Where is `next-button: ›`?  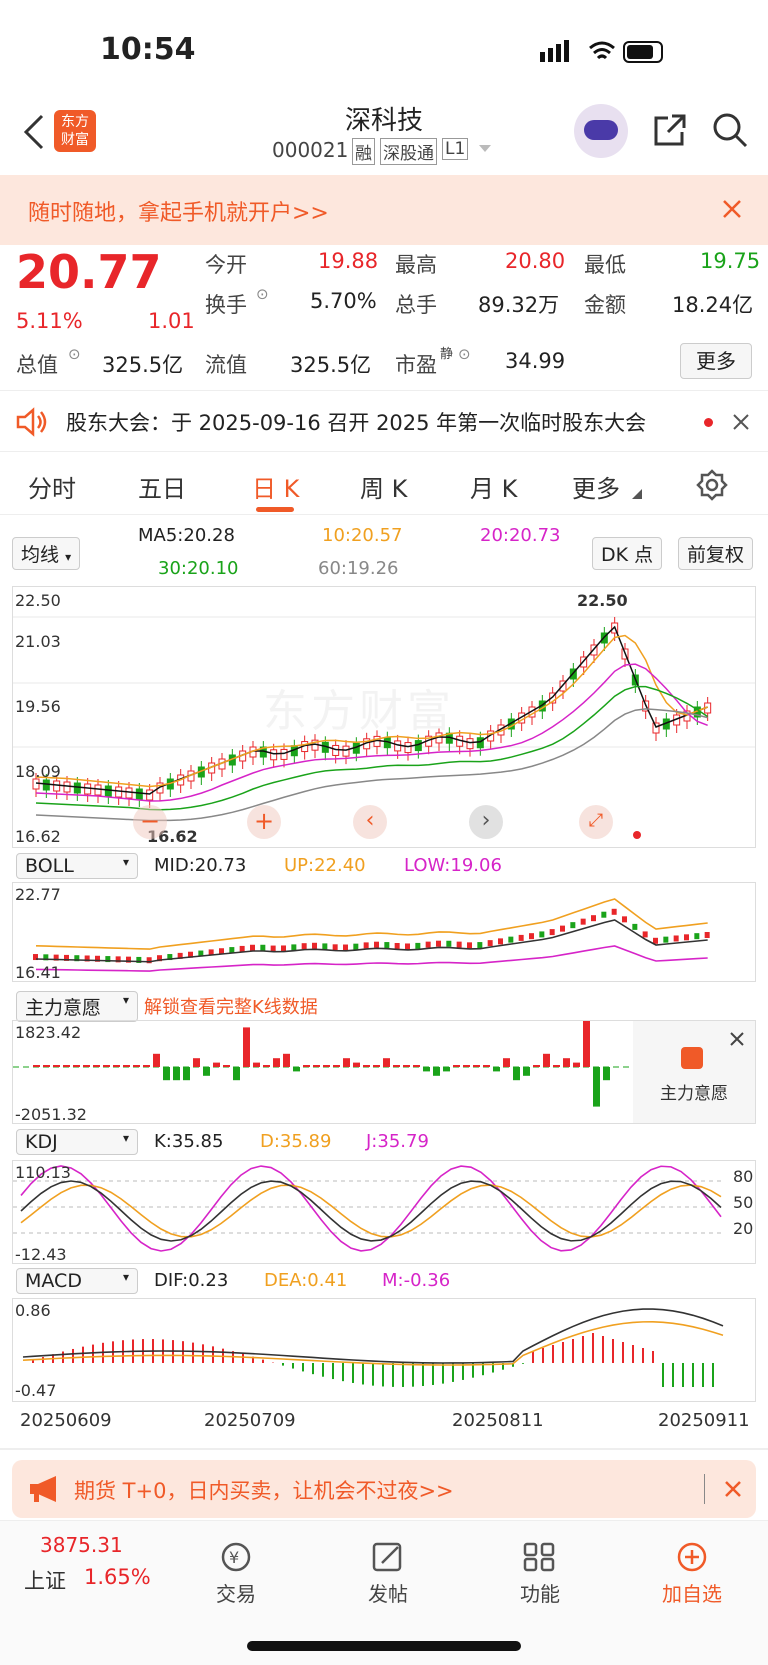 next-button: › is located at coordinates (486, 822).